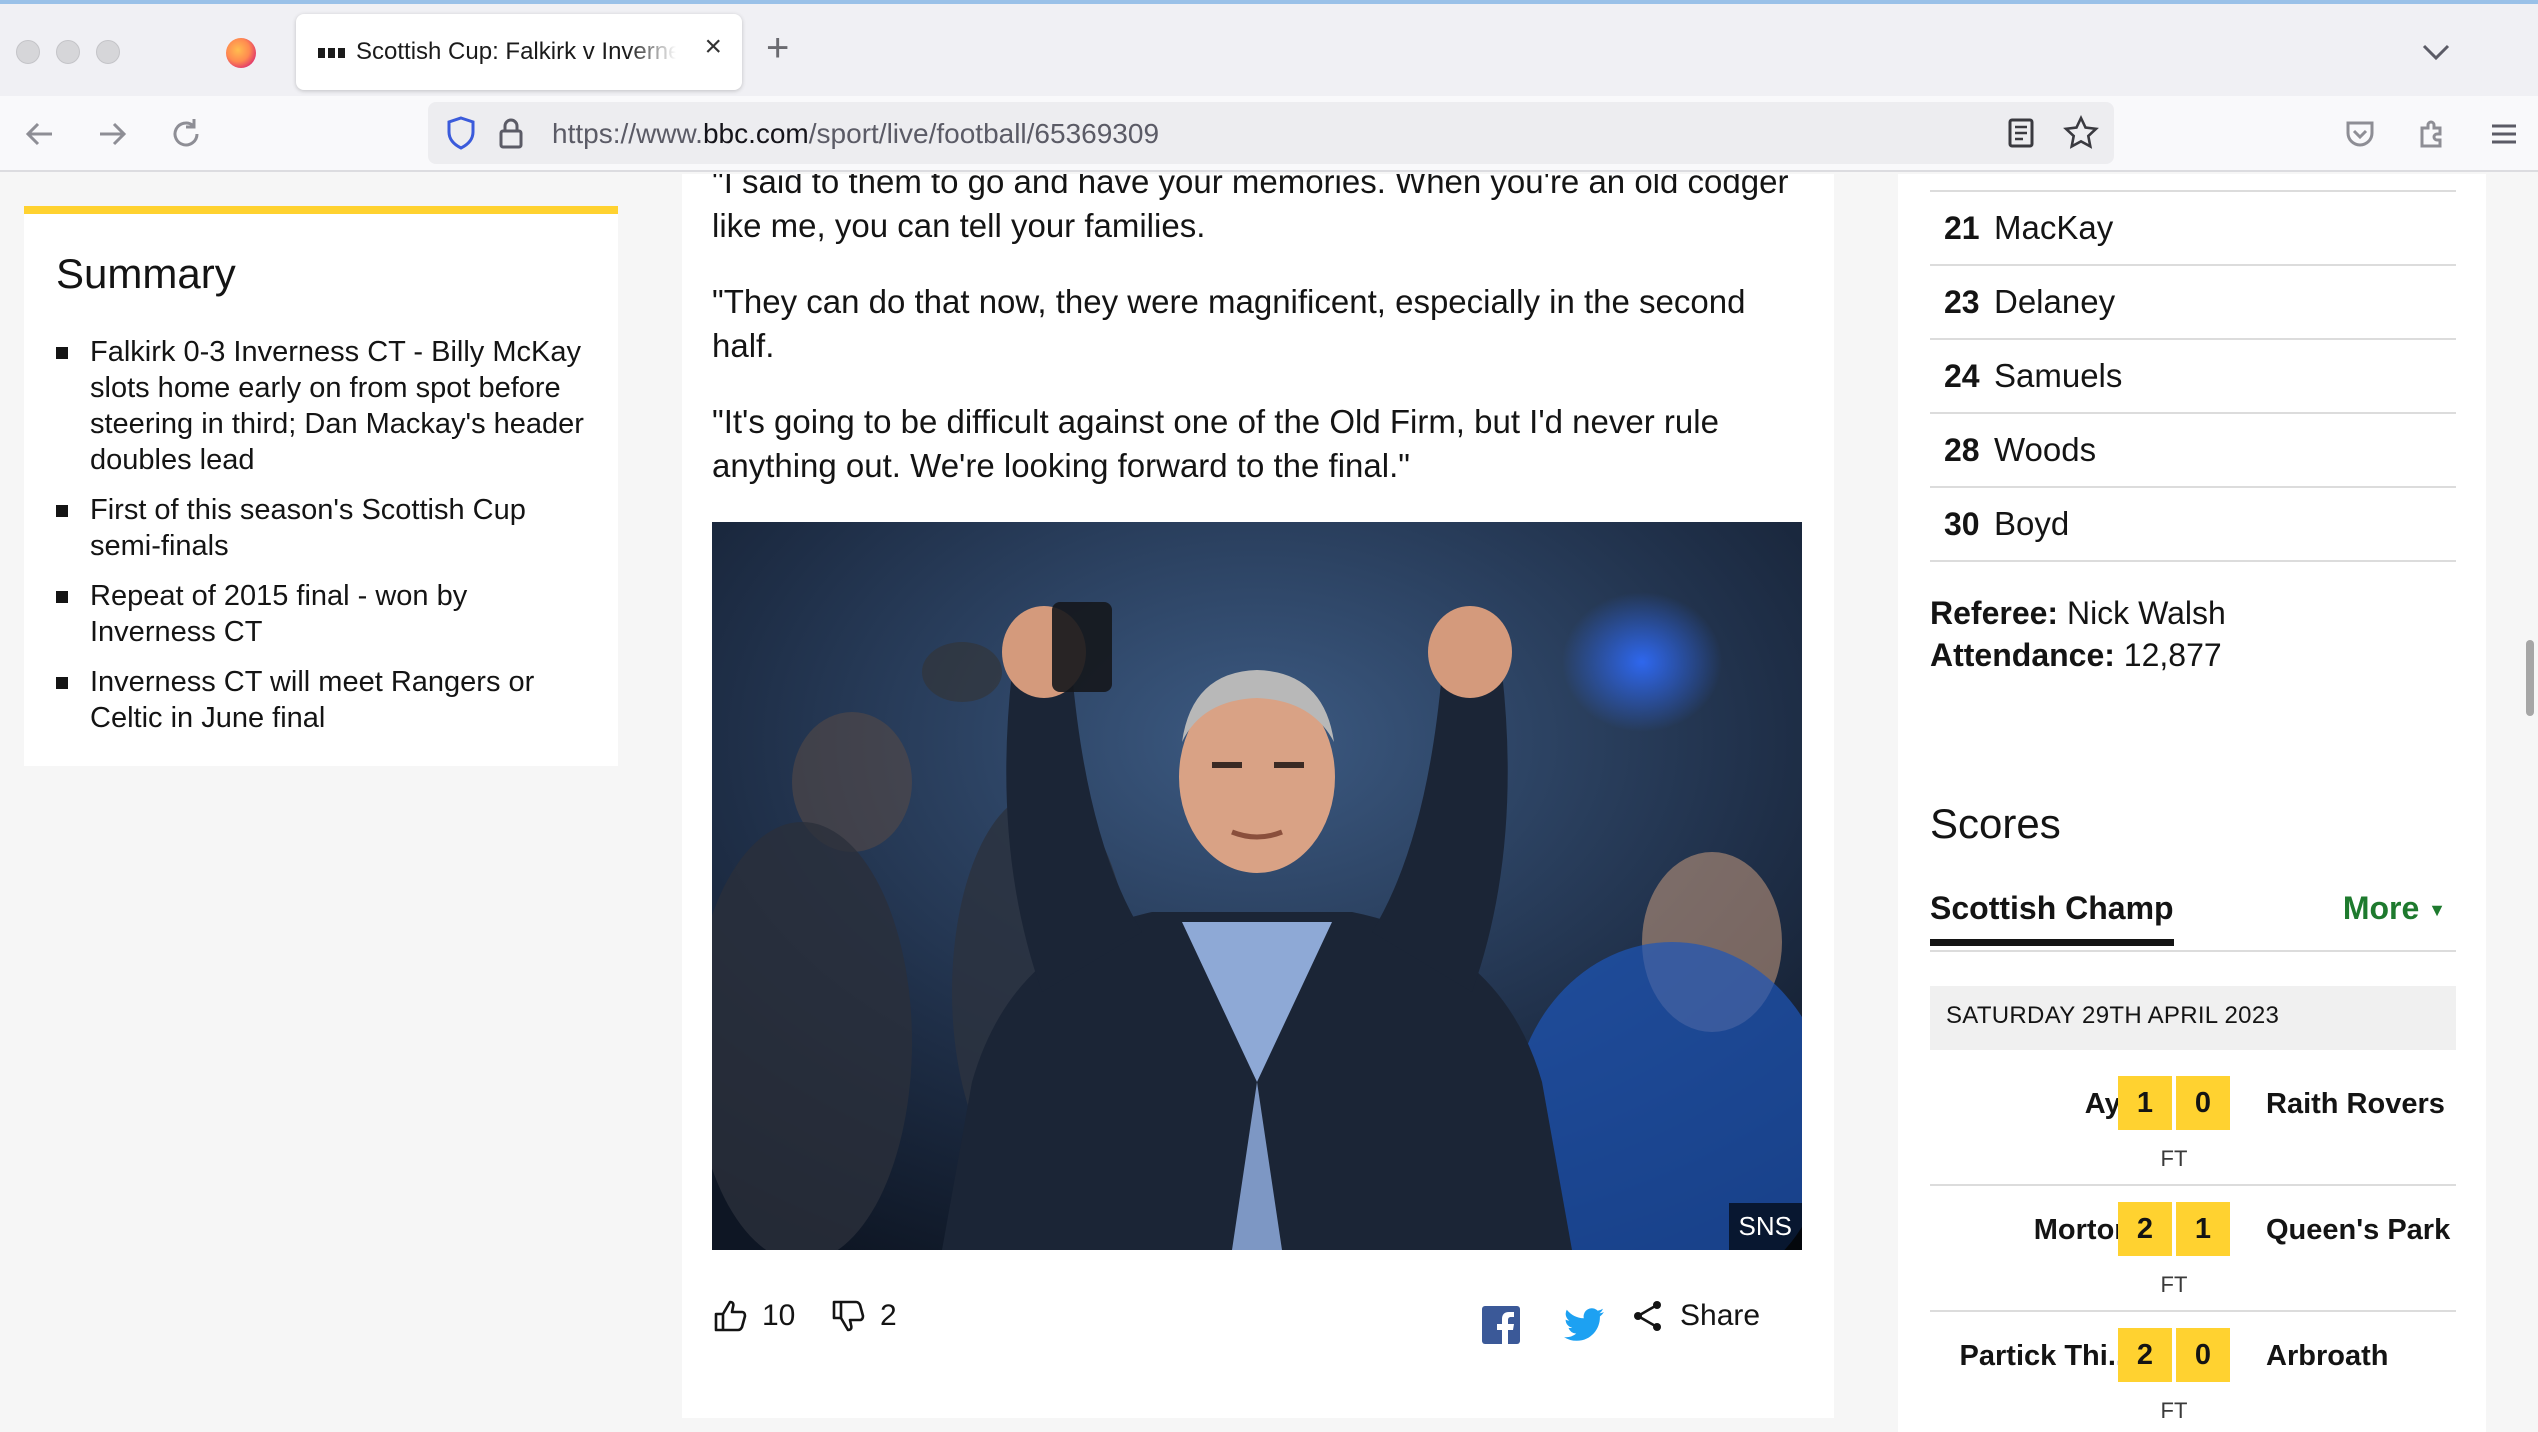  What do you see at coordinates (2045, 449) in the screenshot?
I see `player-name: Woods` at bounding box center [2045, 449].